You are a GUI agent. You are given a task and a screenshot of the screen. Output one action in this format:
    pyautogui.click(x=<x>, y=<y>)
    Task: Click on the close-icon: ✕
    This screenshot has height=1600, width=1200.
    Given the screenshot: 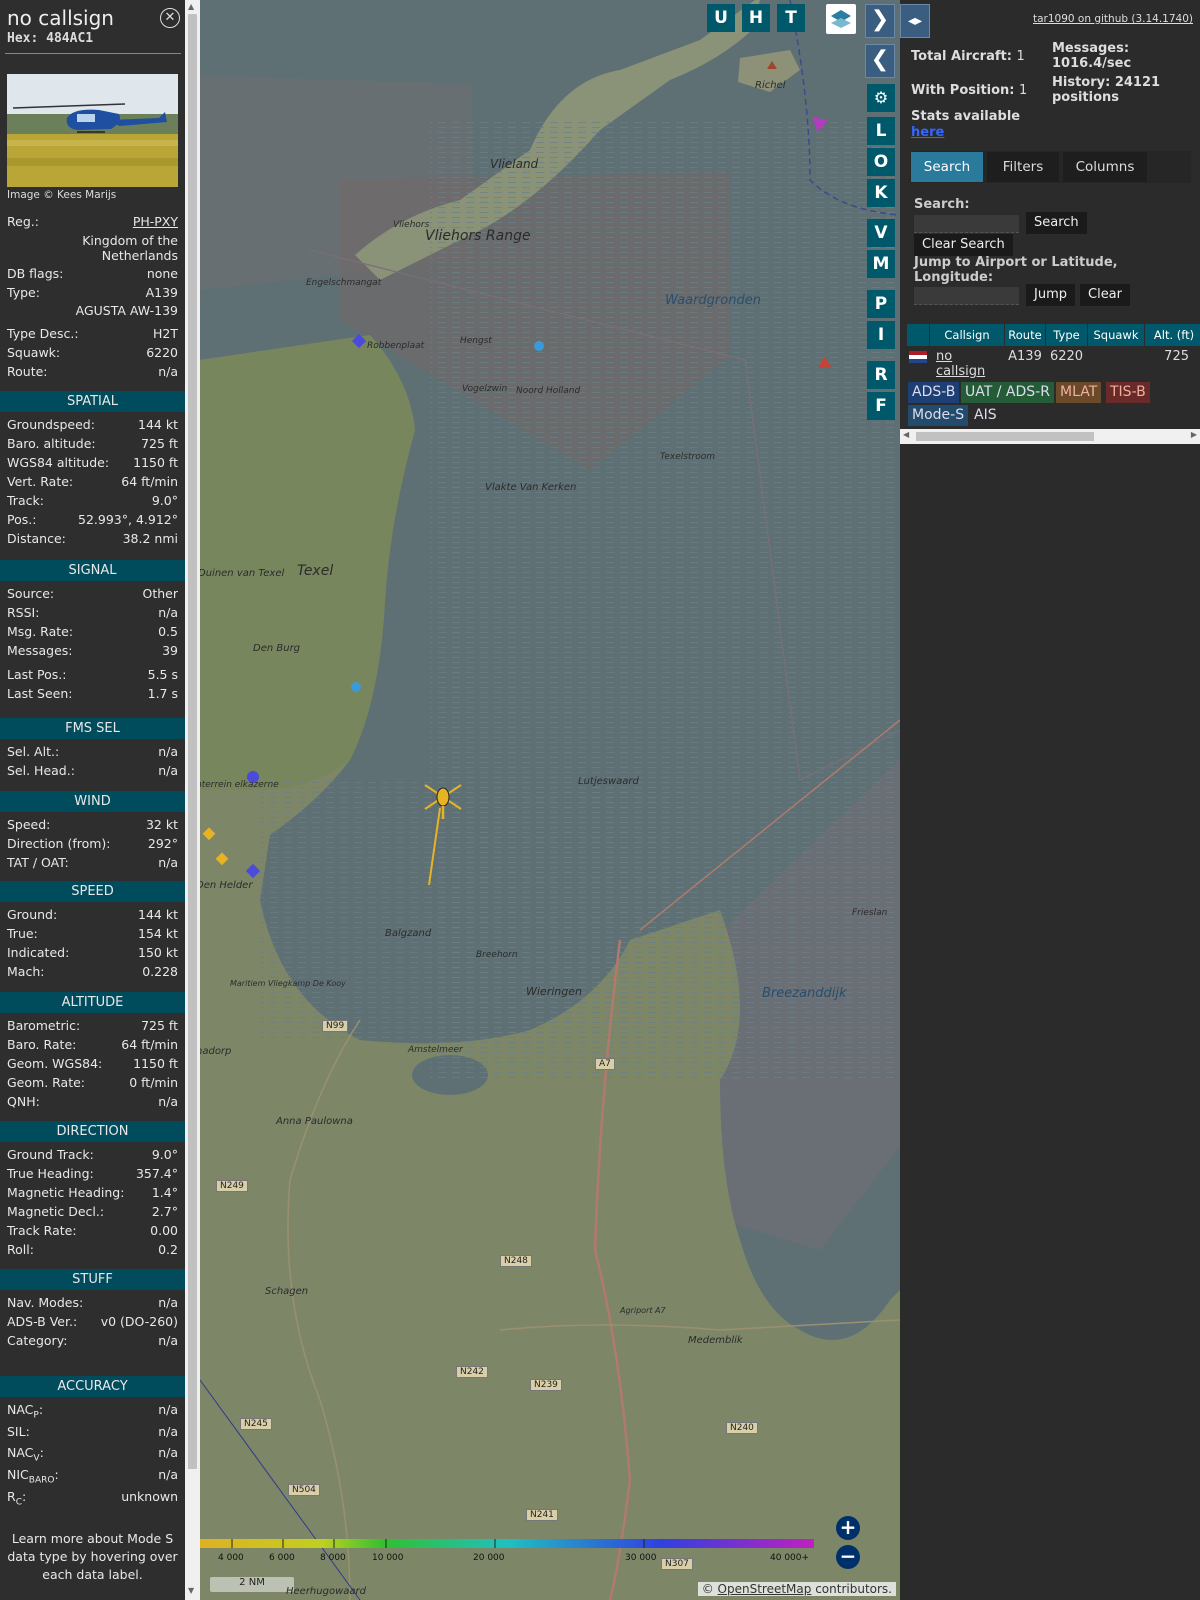 What is the action you would take?
    pyautogui.click(x=170, y=18)
    